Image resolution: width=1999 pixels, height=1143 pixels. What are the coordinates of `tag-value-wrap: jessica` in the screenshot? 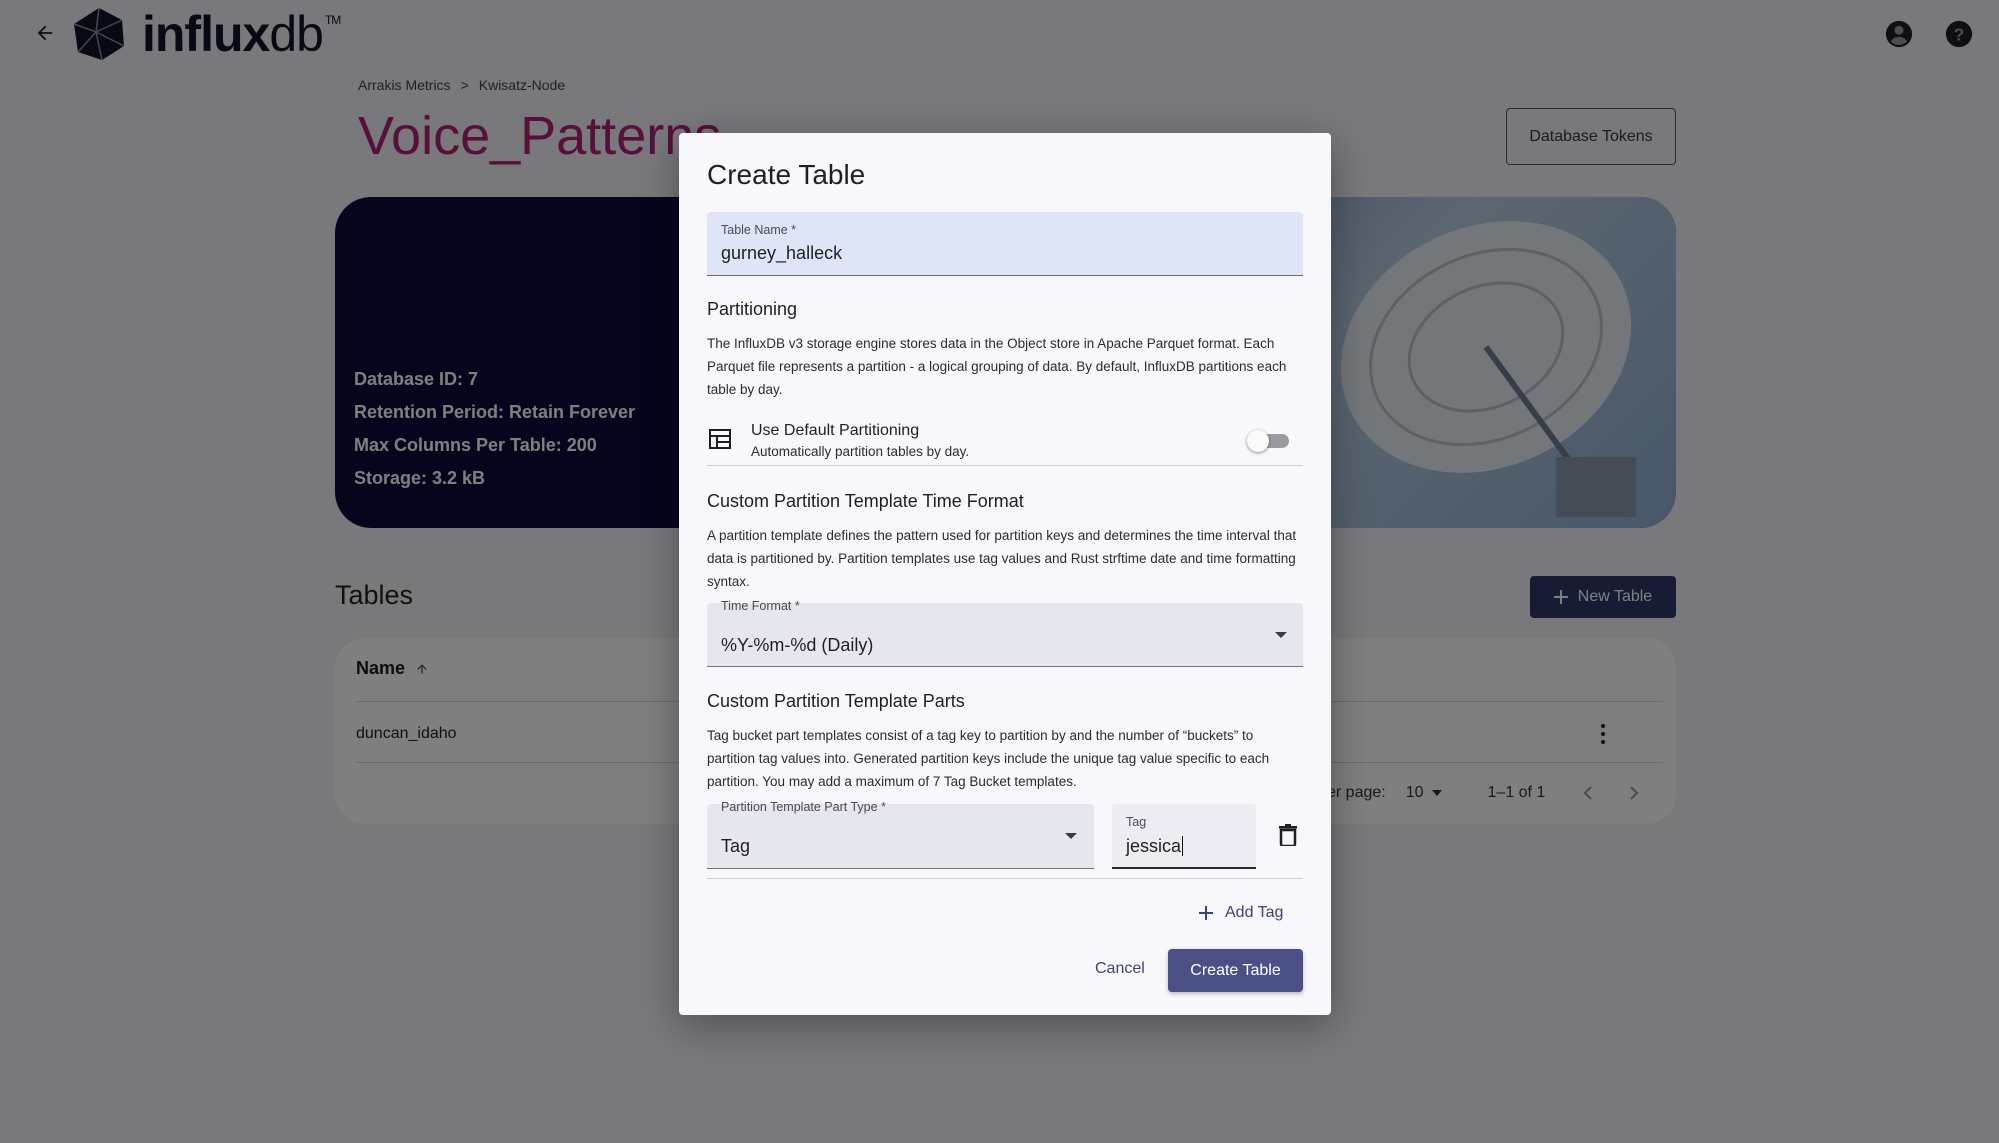 It's located at (1155, 846).